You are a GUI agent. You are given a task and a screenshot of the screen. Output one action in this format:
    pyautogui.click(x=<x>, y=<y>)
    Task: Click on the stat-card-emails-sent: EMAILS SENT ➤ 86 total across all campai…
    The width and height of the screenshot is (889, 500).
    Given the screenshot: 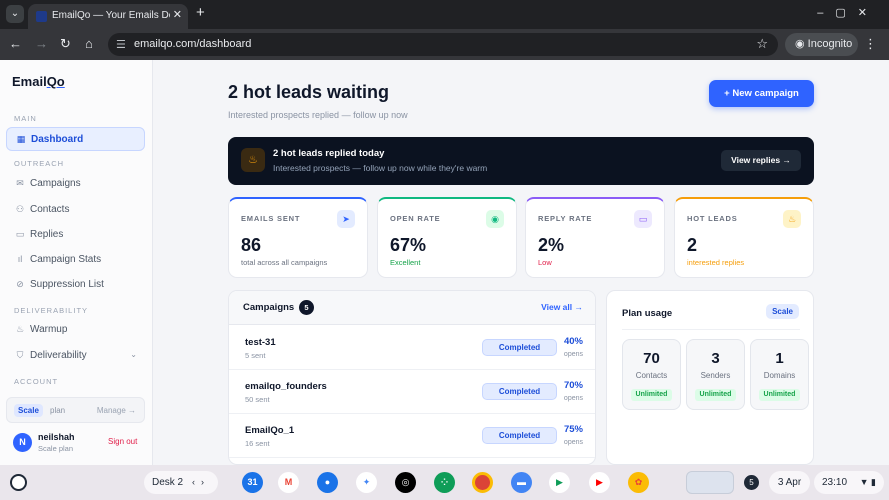 What is the action you would take?
    pyautogui.click(x=298, y=237)
    